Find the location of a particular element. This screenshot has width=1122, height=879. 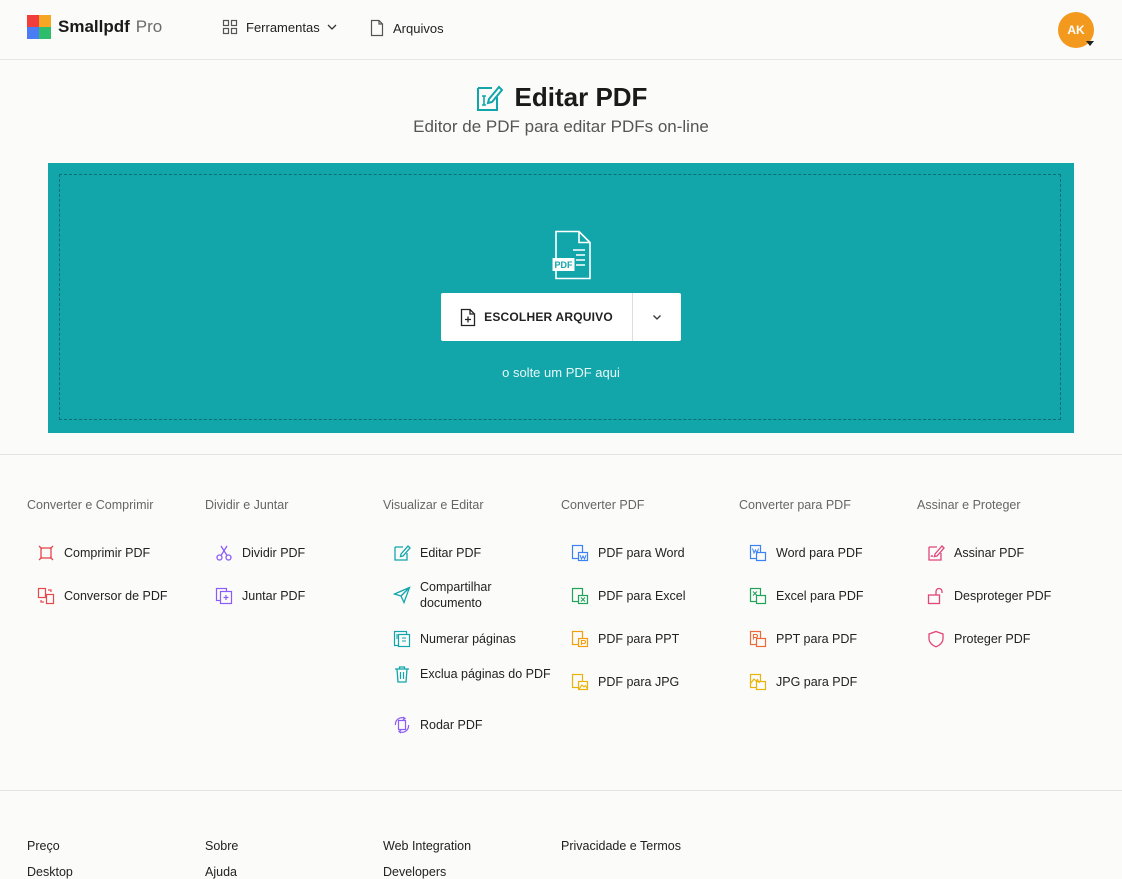

tool-label: Juntar PDF is located at coordinates (274, 596).